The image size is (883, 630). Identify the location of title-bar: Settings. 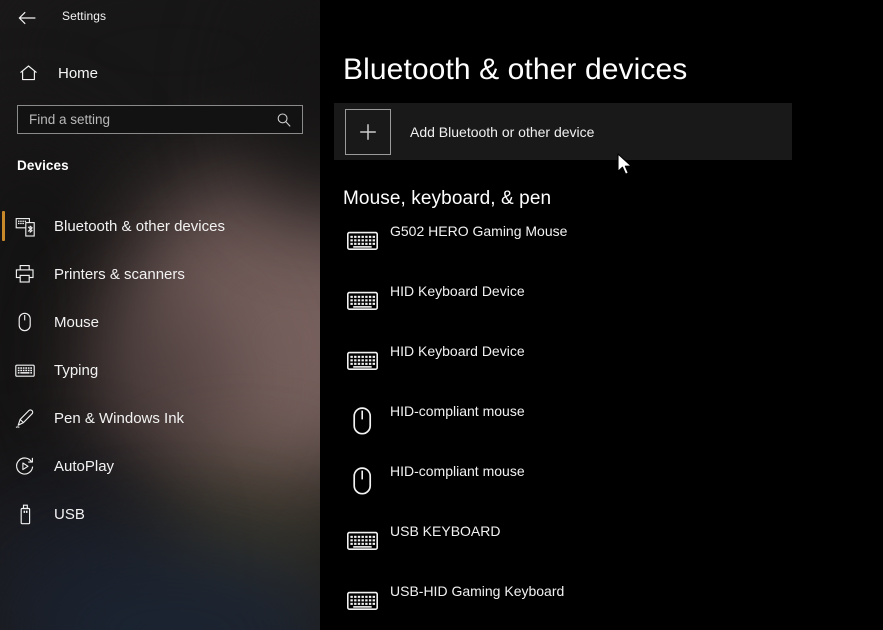
(160, 18).